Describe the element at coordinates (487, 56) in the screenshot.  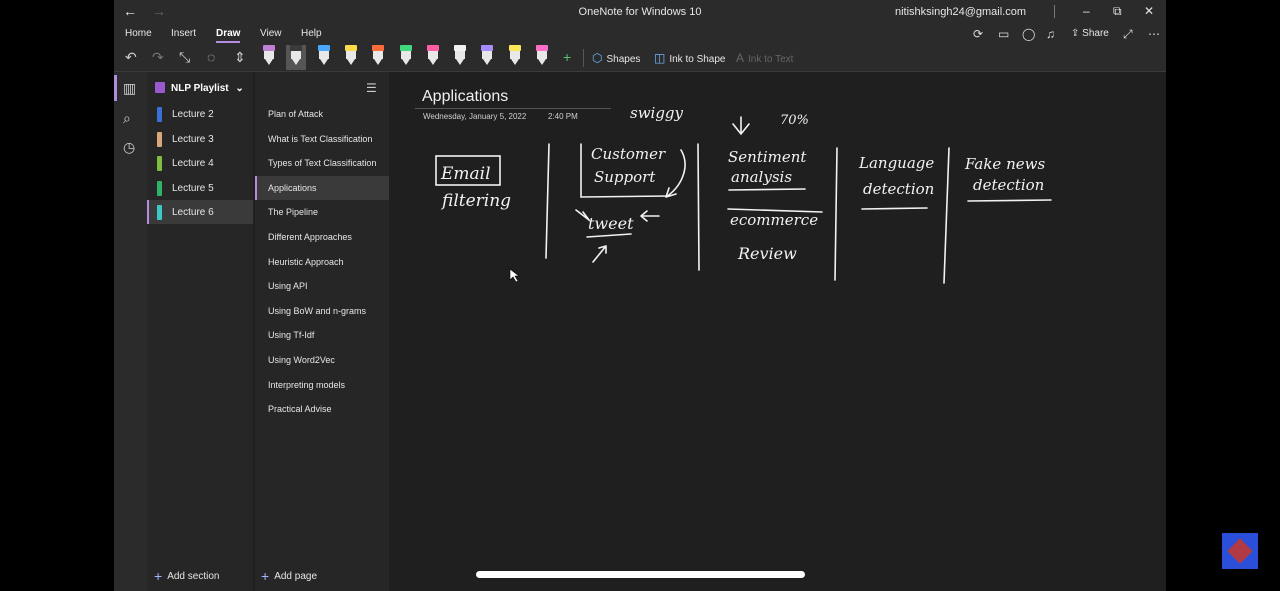
I see `pen-9-button` at that location.